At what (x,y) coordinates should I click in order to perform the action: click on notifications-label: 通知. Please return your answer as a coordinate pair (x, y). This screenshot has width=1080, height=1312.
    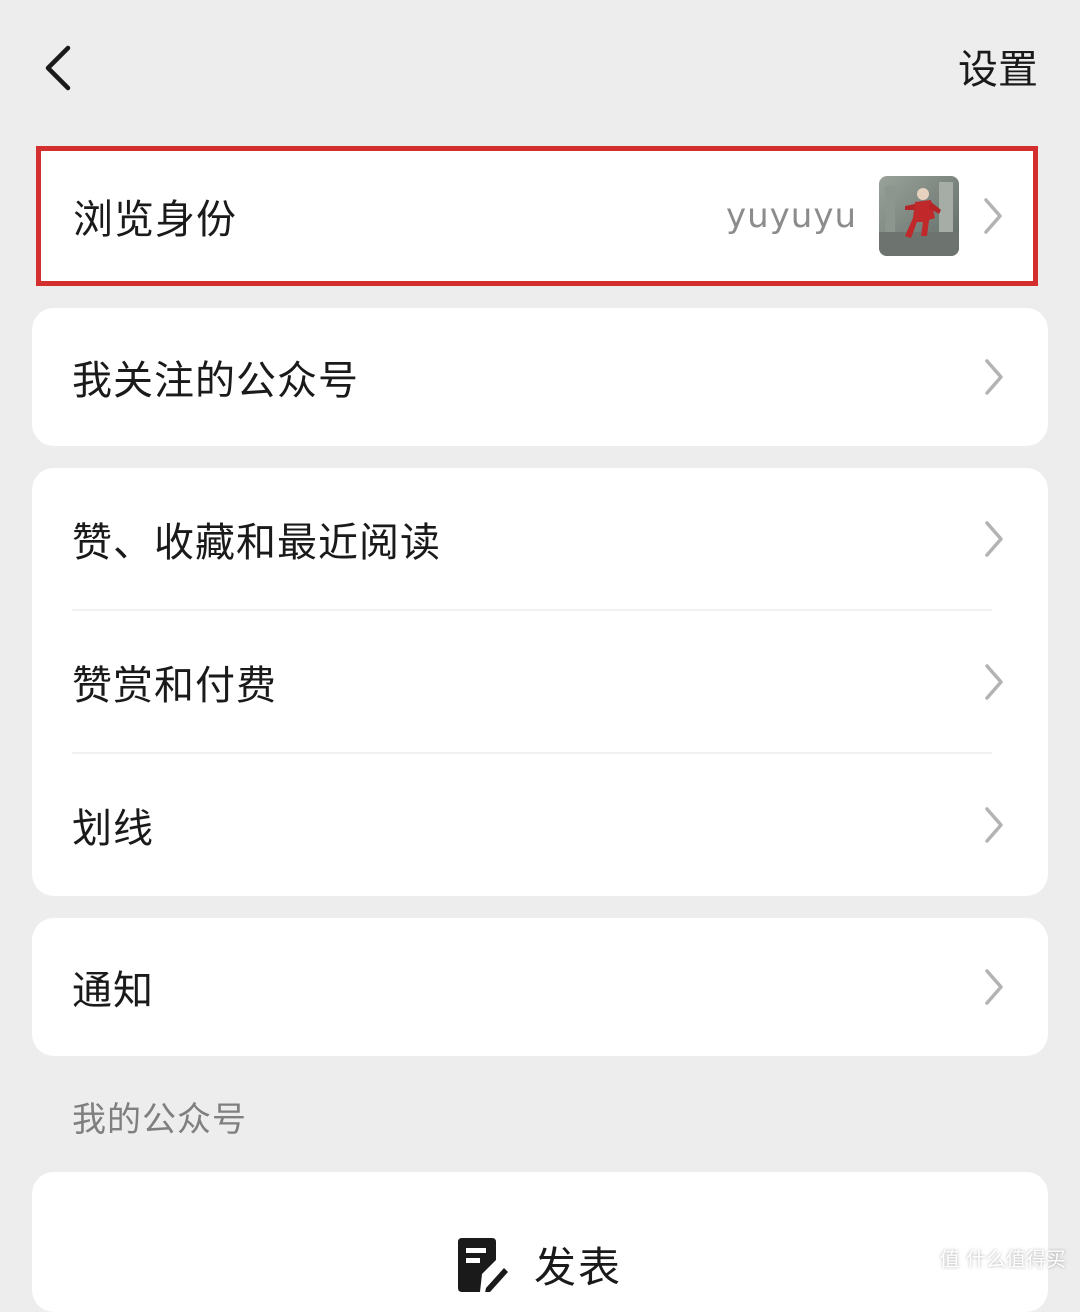
    Looking at the image, I should click on (113, 991).